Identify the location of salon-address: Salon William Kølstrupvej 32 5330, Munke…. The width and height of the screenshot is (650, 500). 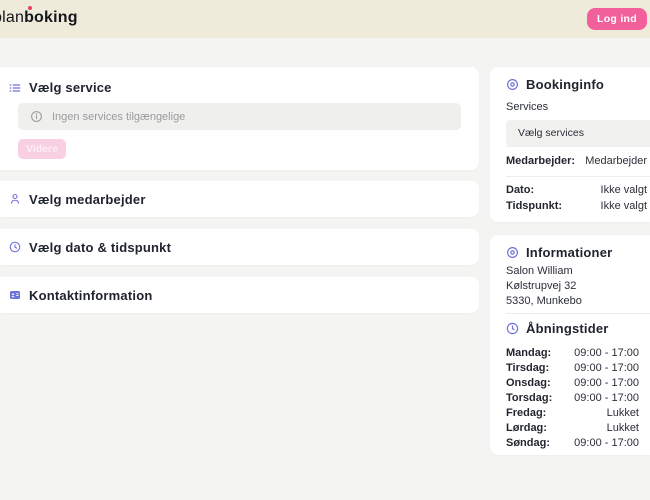
(544, 287).